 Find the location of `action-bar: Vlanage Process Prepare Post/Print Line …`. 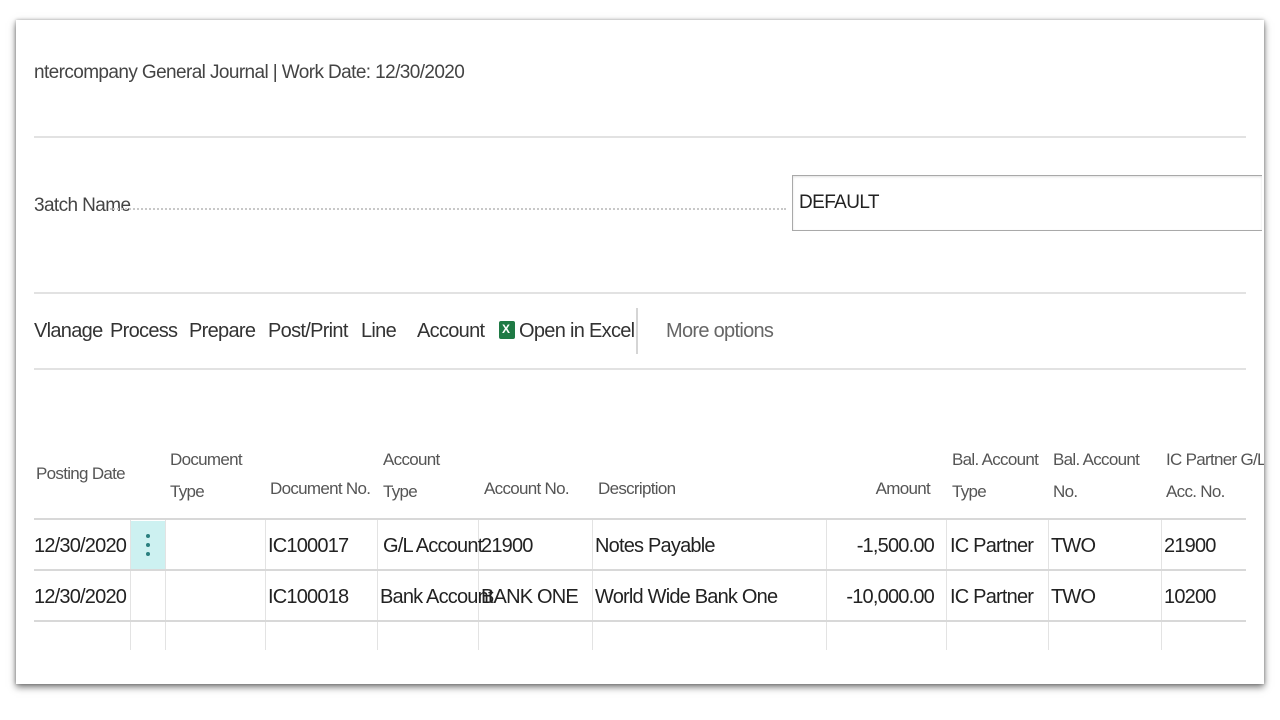

action-bar: Vlanage Process Prepare Post/Print Line … is located at coordinates (640, 335).